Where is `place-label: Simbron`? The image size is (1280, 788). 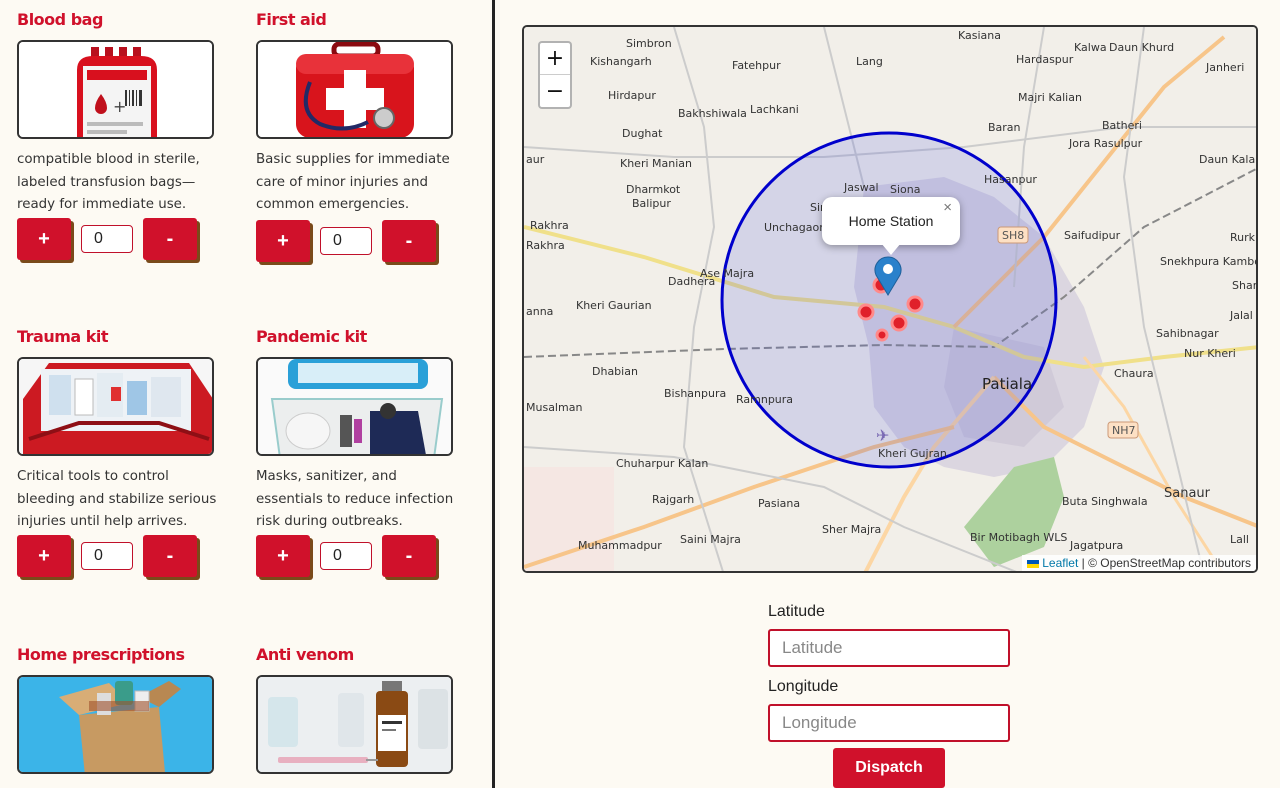
place-label: Simbron is located at coordinates (649, 43).